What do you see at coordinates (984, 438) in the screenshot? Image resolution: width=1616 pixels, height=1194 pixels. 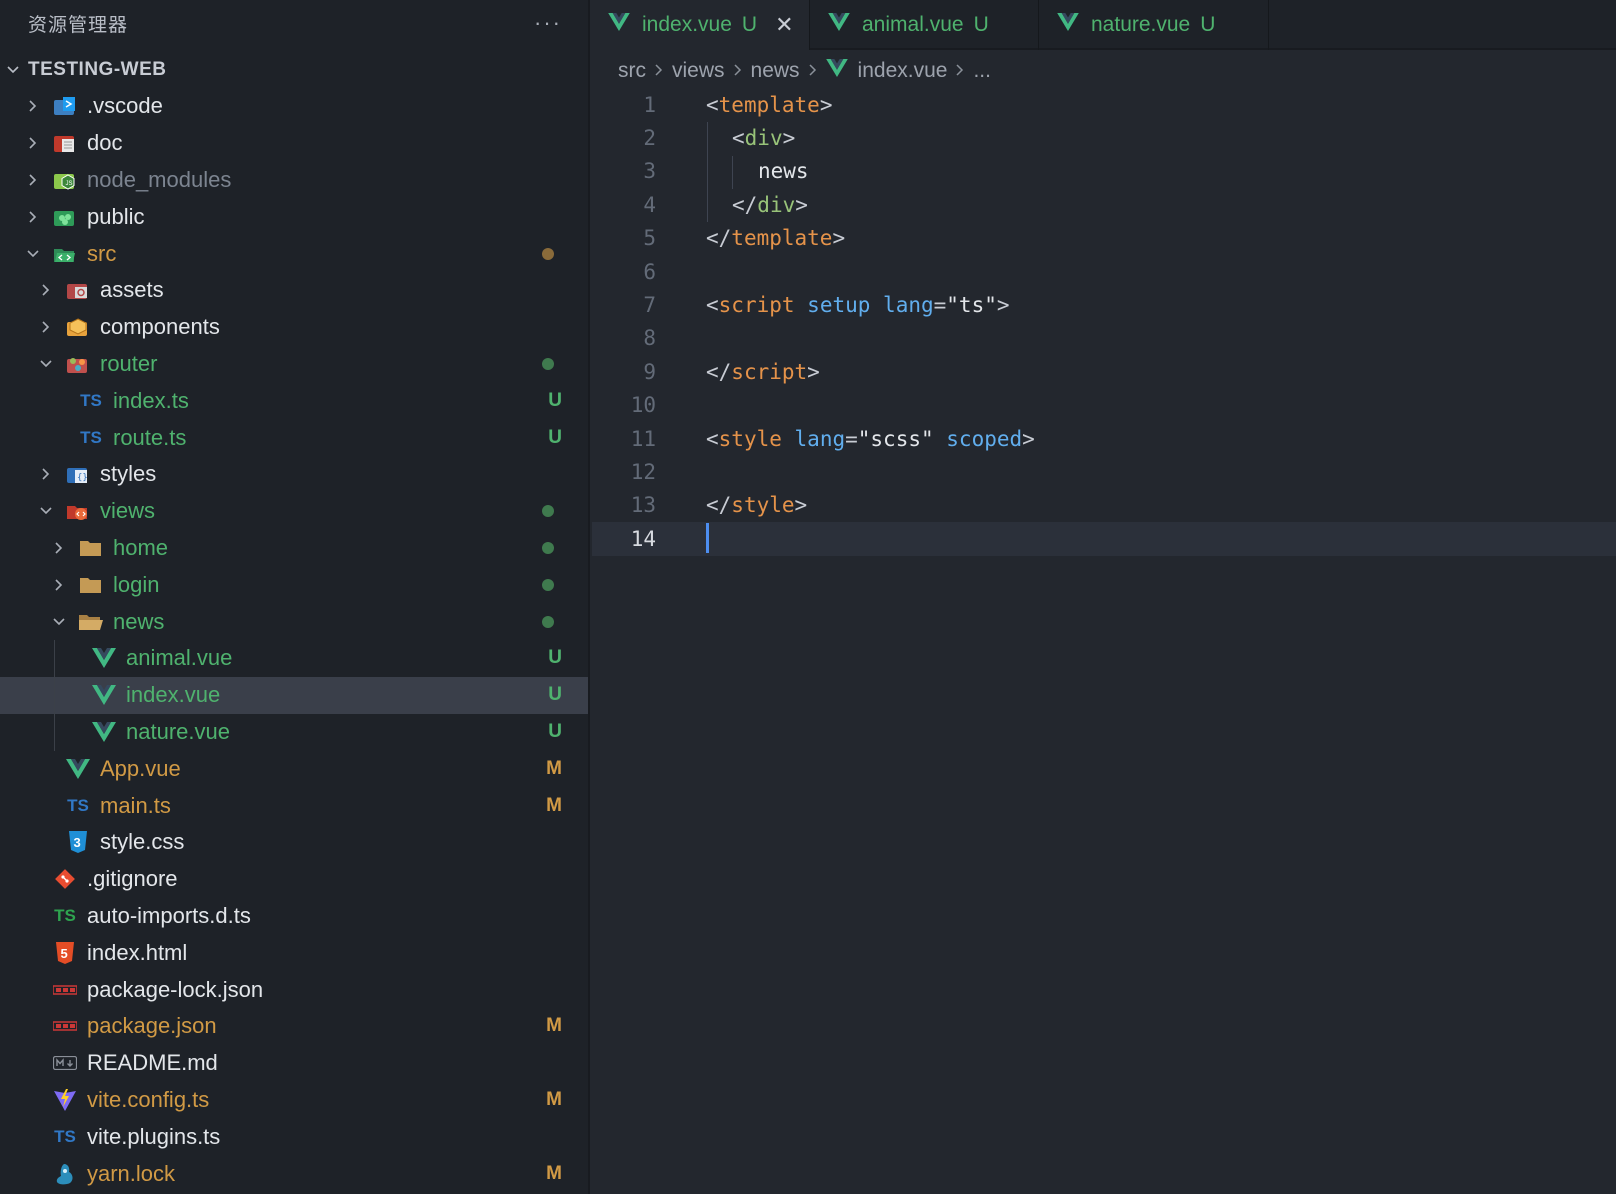 I see `code-token: scoped` at bounding box center [984, 438].